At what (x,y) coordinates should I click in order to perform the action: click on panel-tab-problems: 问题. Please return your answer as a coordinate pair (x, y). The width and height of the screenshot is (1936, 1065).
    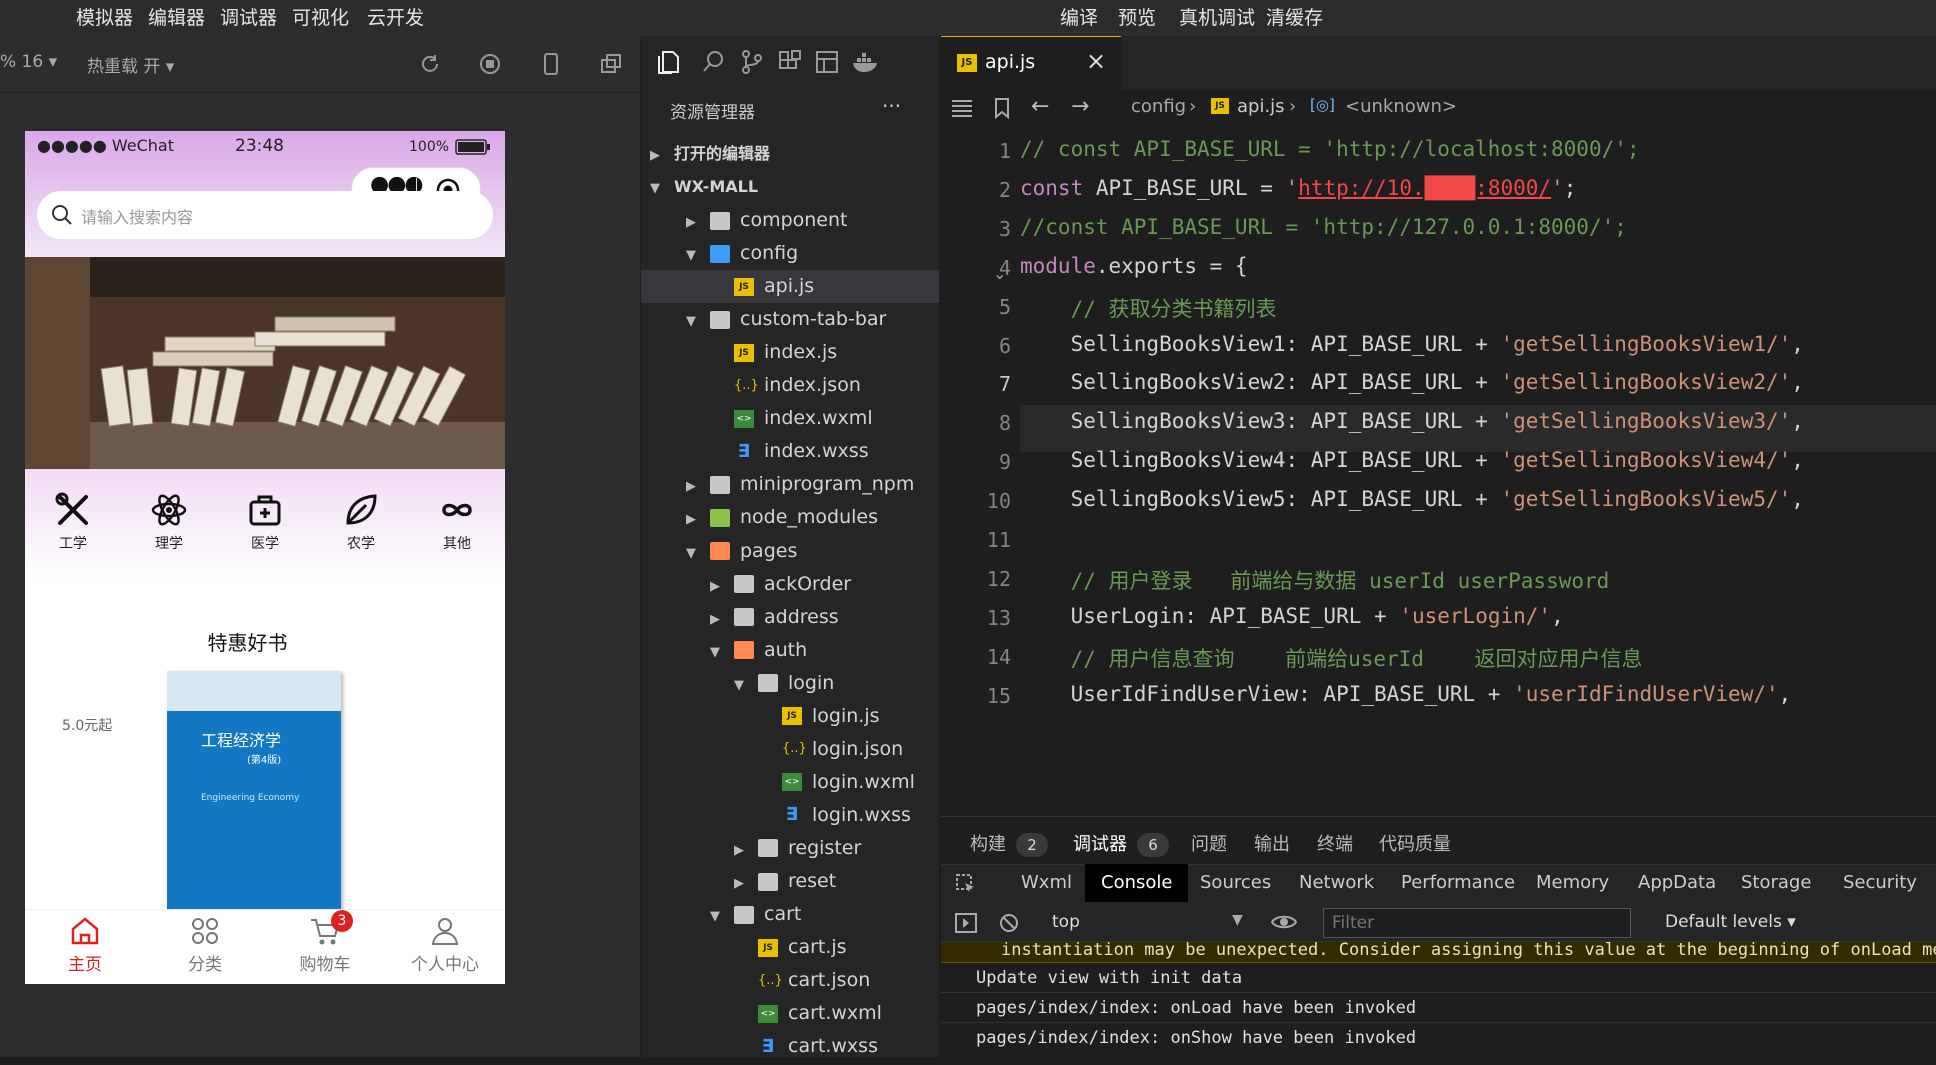
    Looking at the image, I should click on (1209, 843).